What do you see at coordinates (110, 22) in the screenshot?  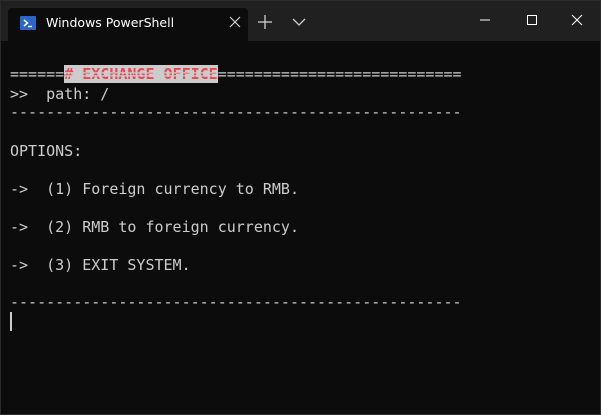 I see `tab-title: Windows PowerShell` at bounding box center [110, 22].